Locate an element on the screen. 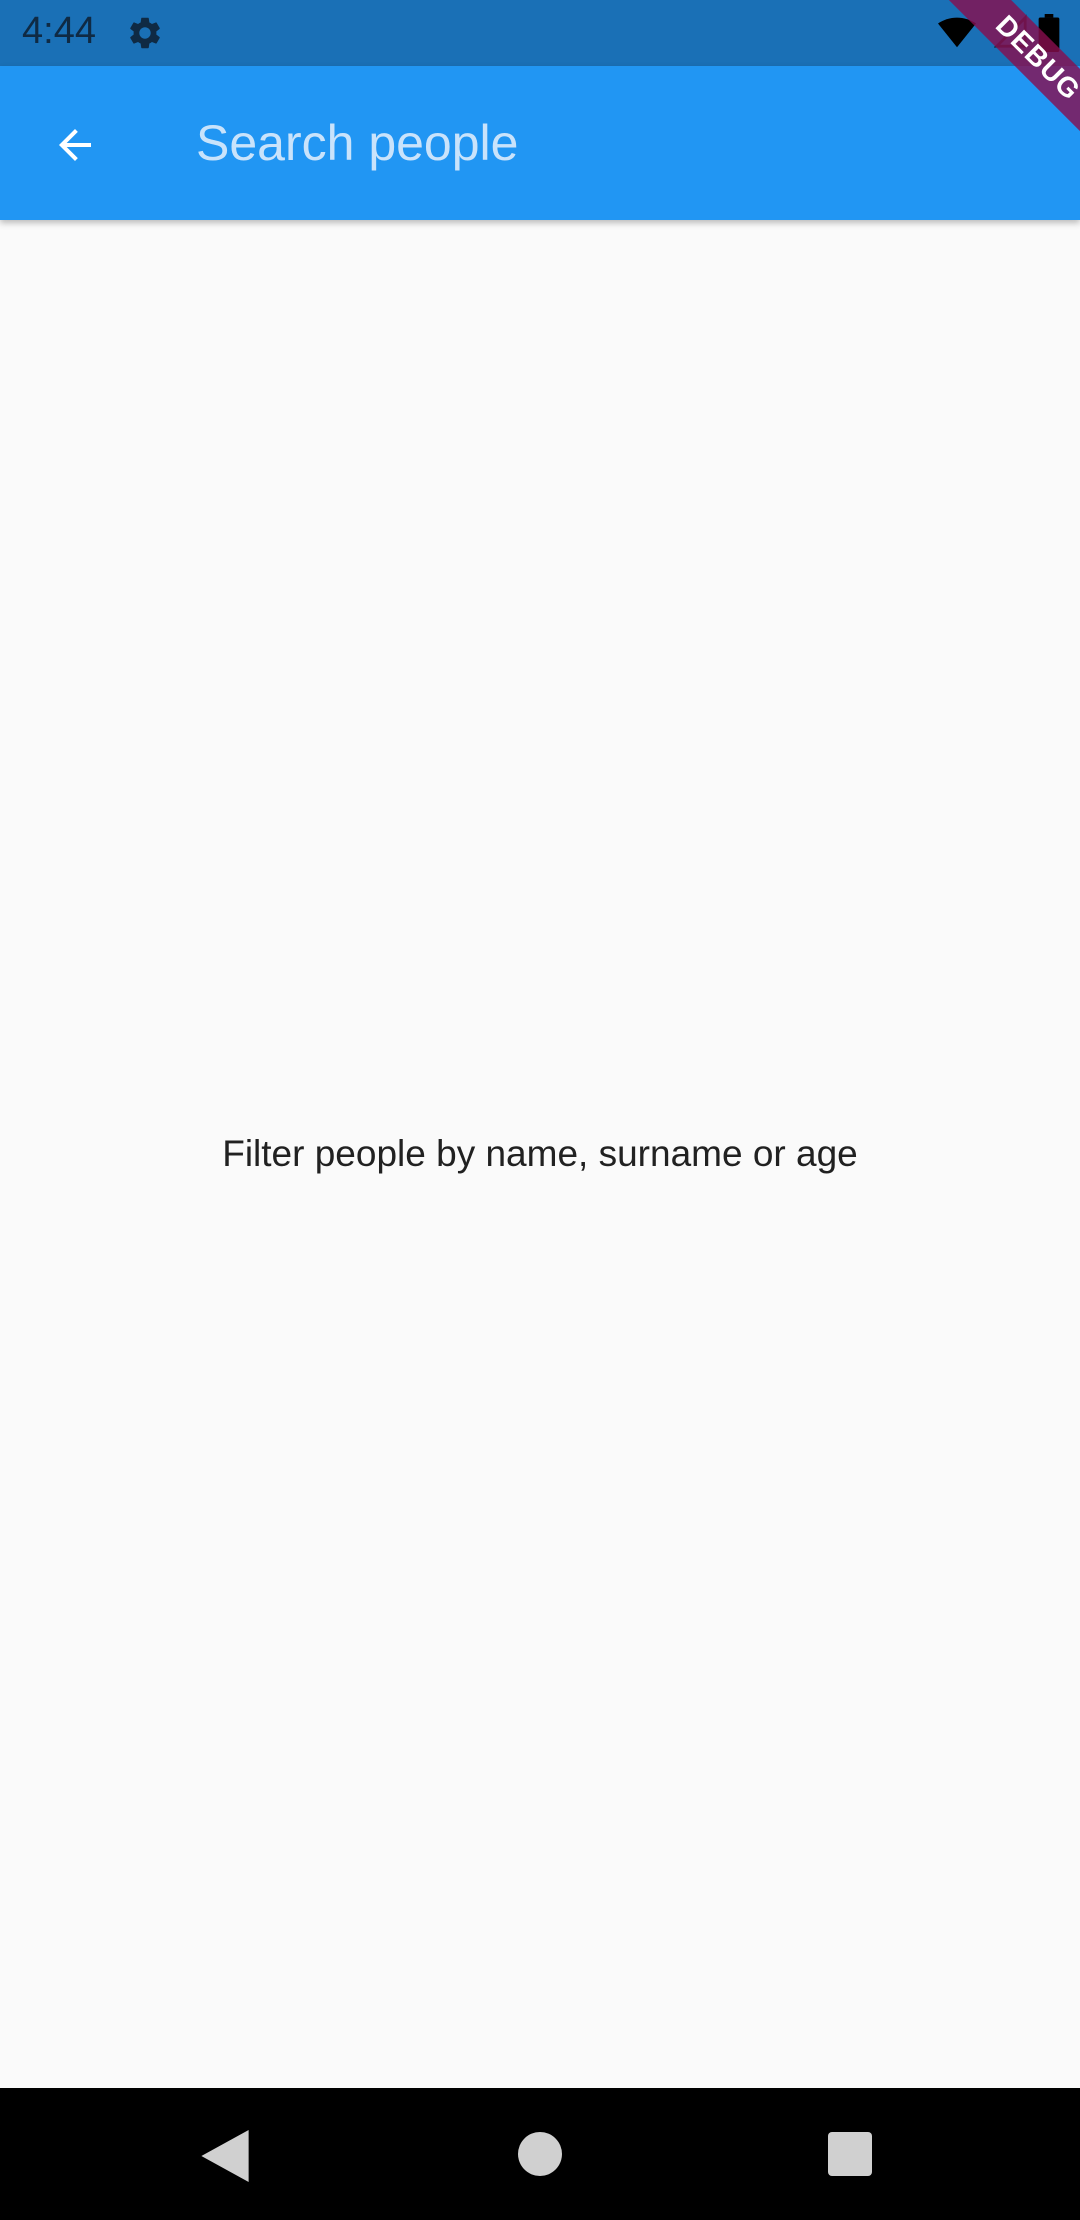  battery-icon is located at coordinates (1049, 33).